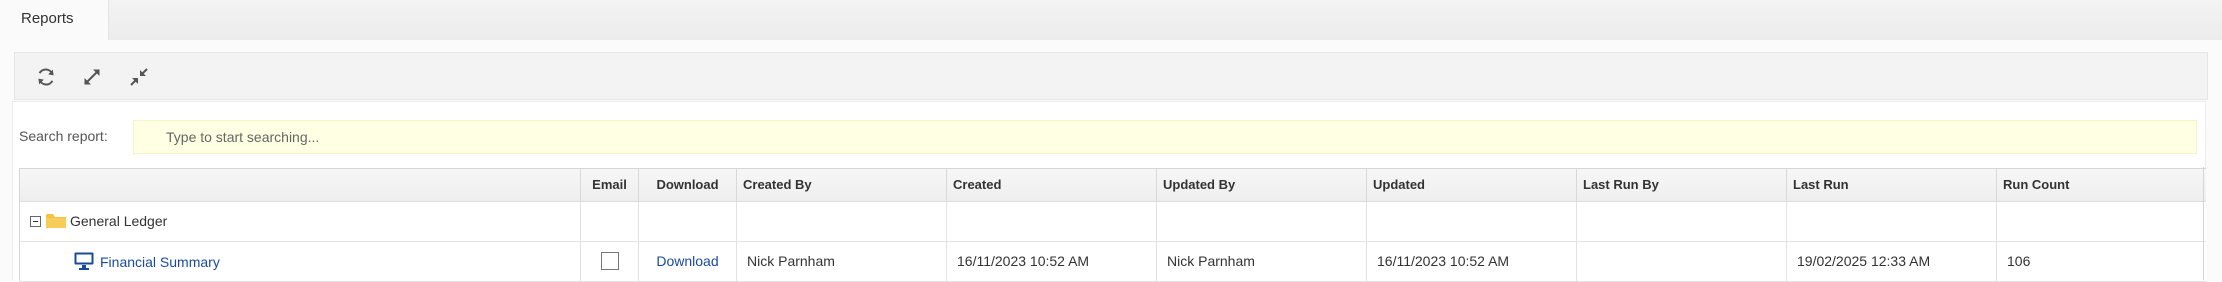 The image size is (2222, 282). What do you see at coordinates (92, 77) in the screenshot?
I see `expand-icon` at bounding box center [92, 77].